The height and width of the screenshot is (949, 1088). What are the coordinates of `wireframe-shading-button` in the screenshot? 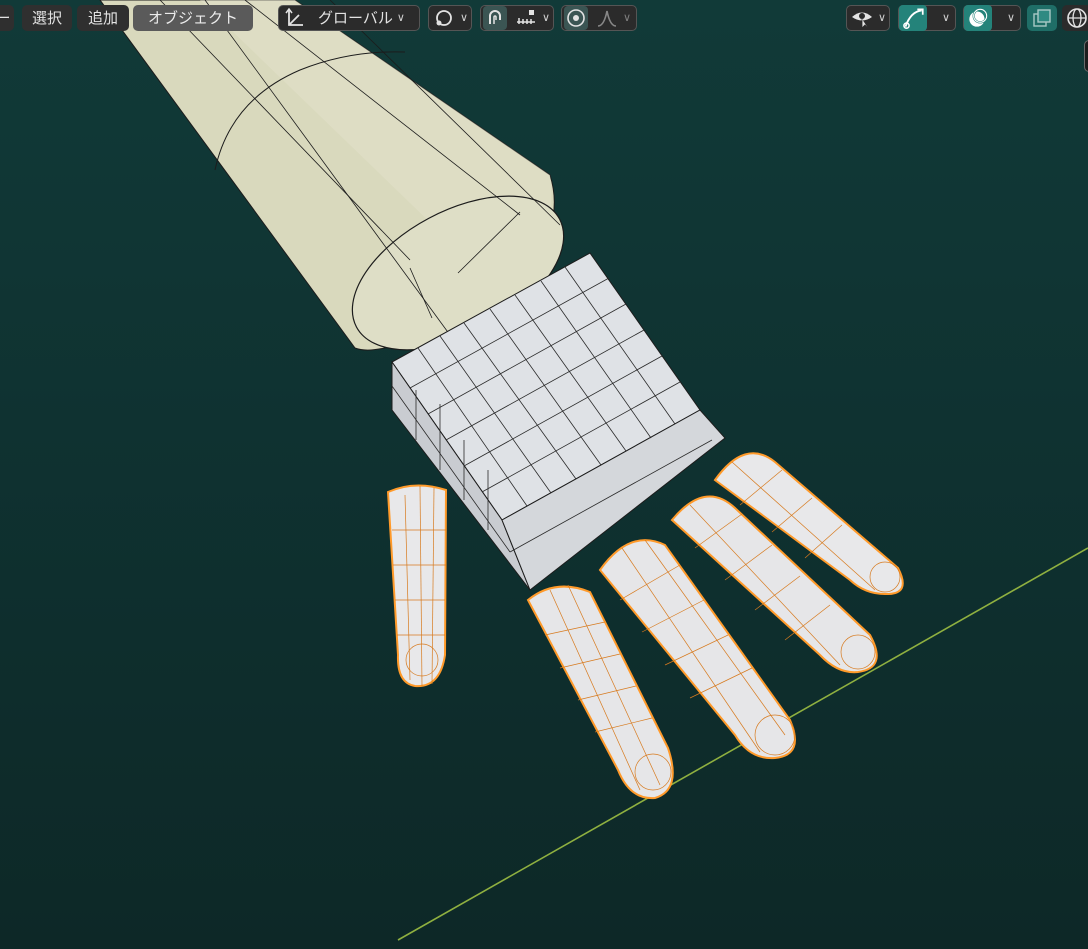 It's located at (1075, 18).